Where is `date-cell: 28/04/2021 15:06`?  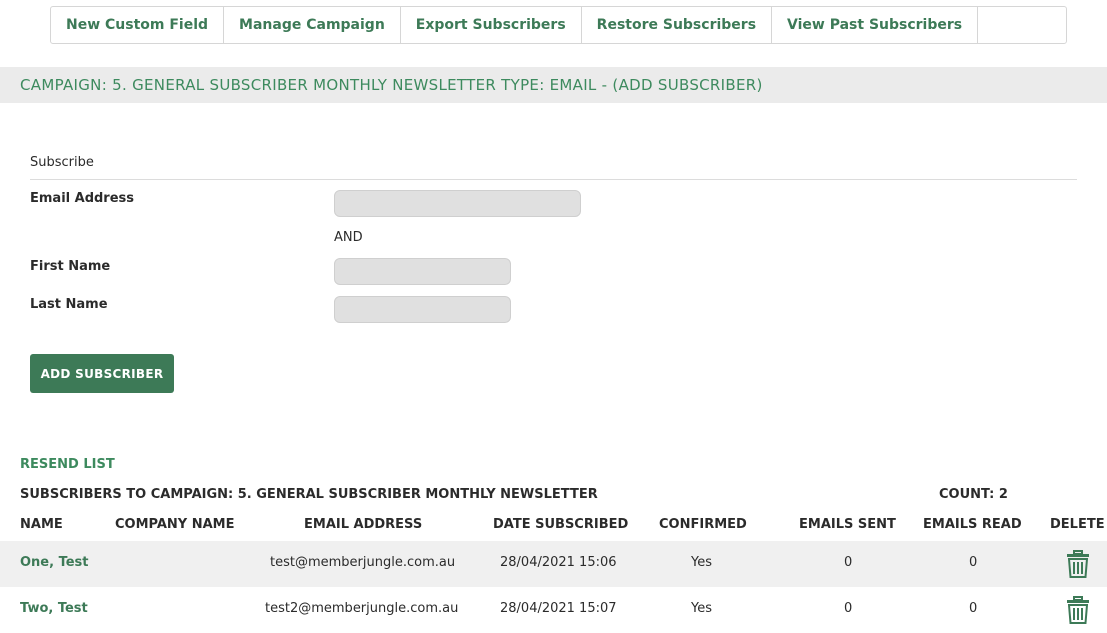 date-cell: 28/04/2021 15:06 is located at coordinates (558, 562).